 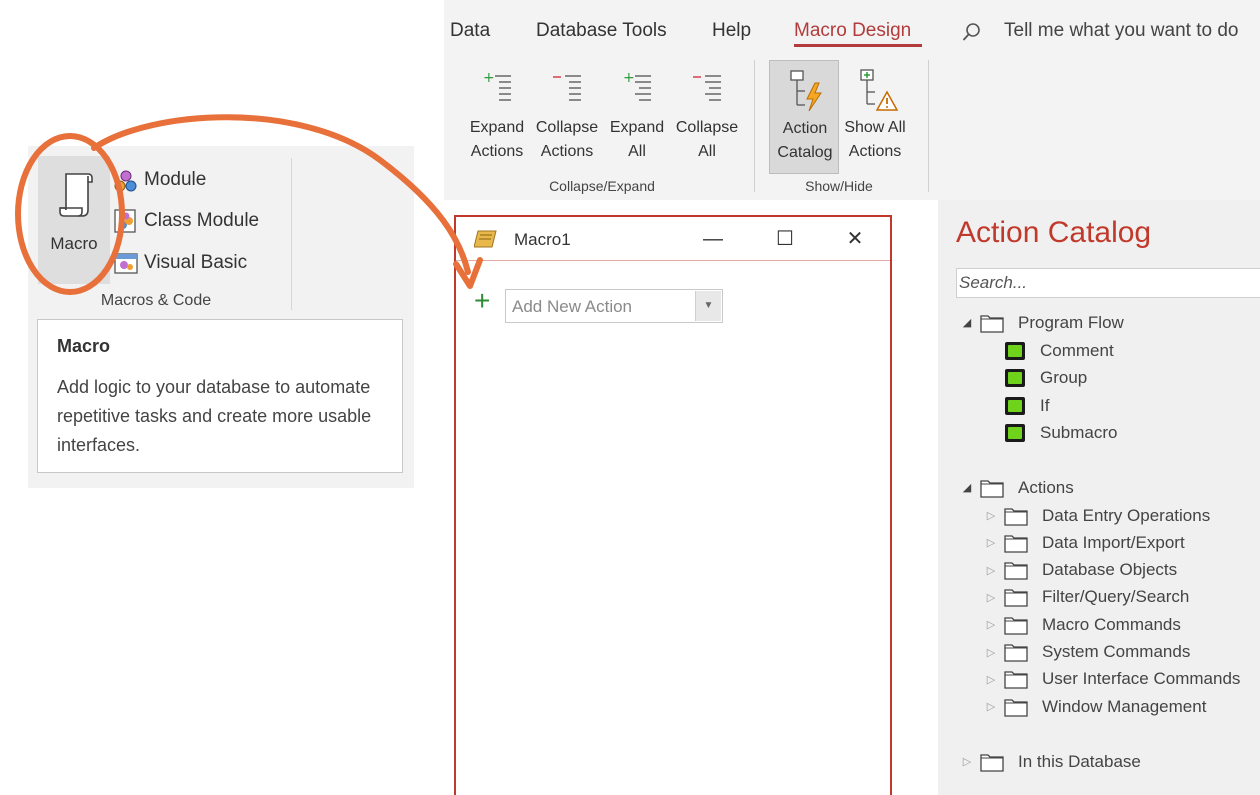 I want to click on tree-item-flow: If, so click(x=1026, y=405).